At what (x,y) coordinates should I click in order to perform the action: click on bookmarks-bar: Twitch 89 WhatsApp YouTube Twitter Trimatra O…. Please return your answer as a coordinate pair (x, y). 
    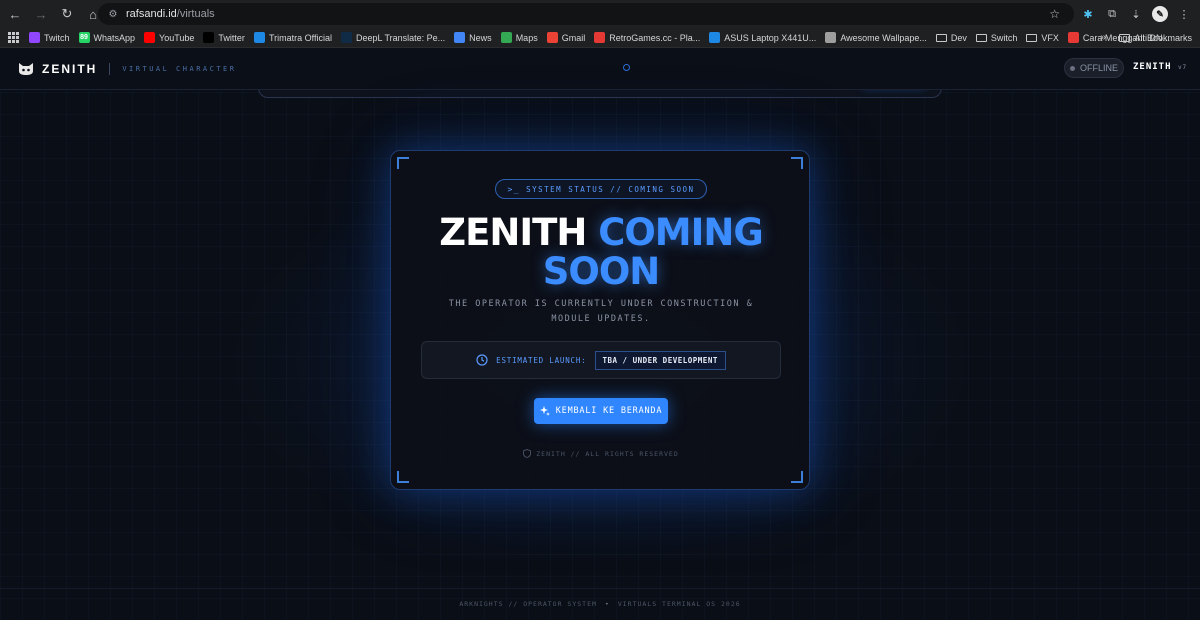
    Looking at the image, I should click on (600, 38).